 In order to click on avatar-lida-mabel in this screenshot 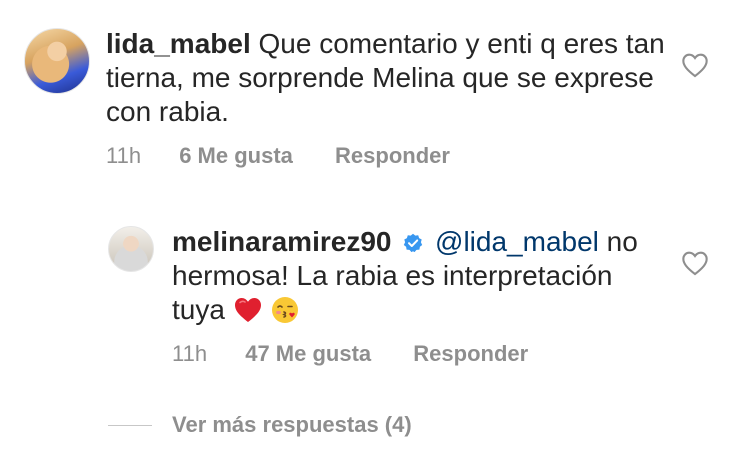, I will do `click(57, 61)`.